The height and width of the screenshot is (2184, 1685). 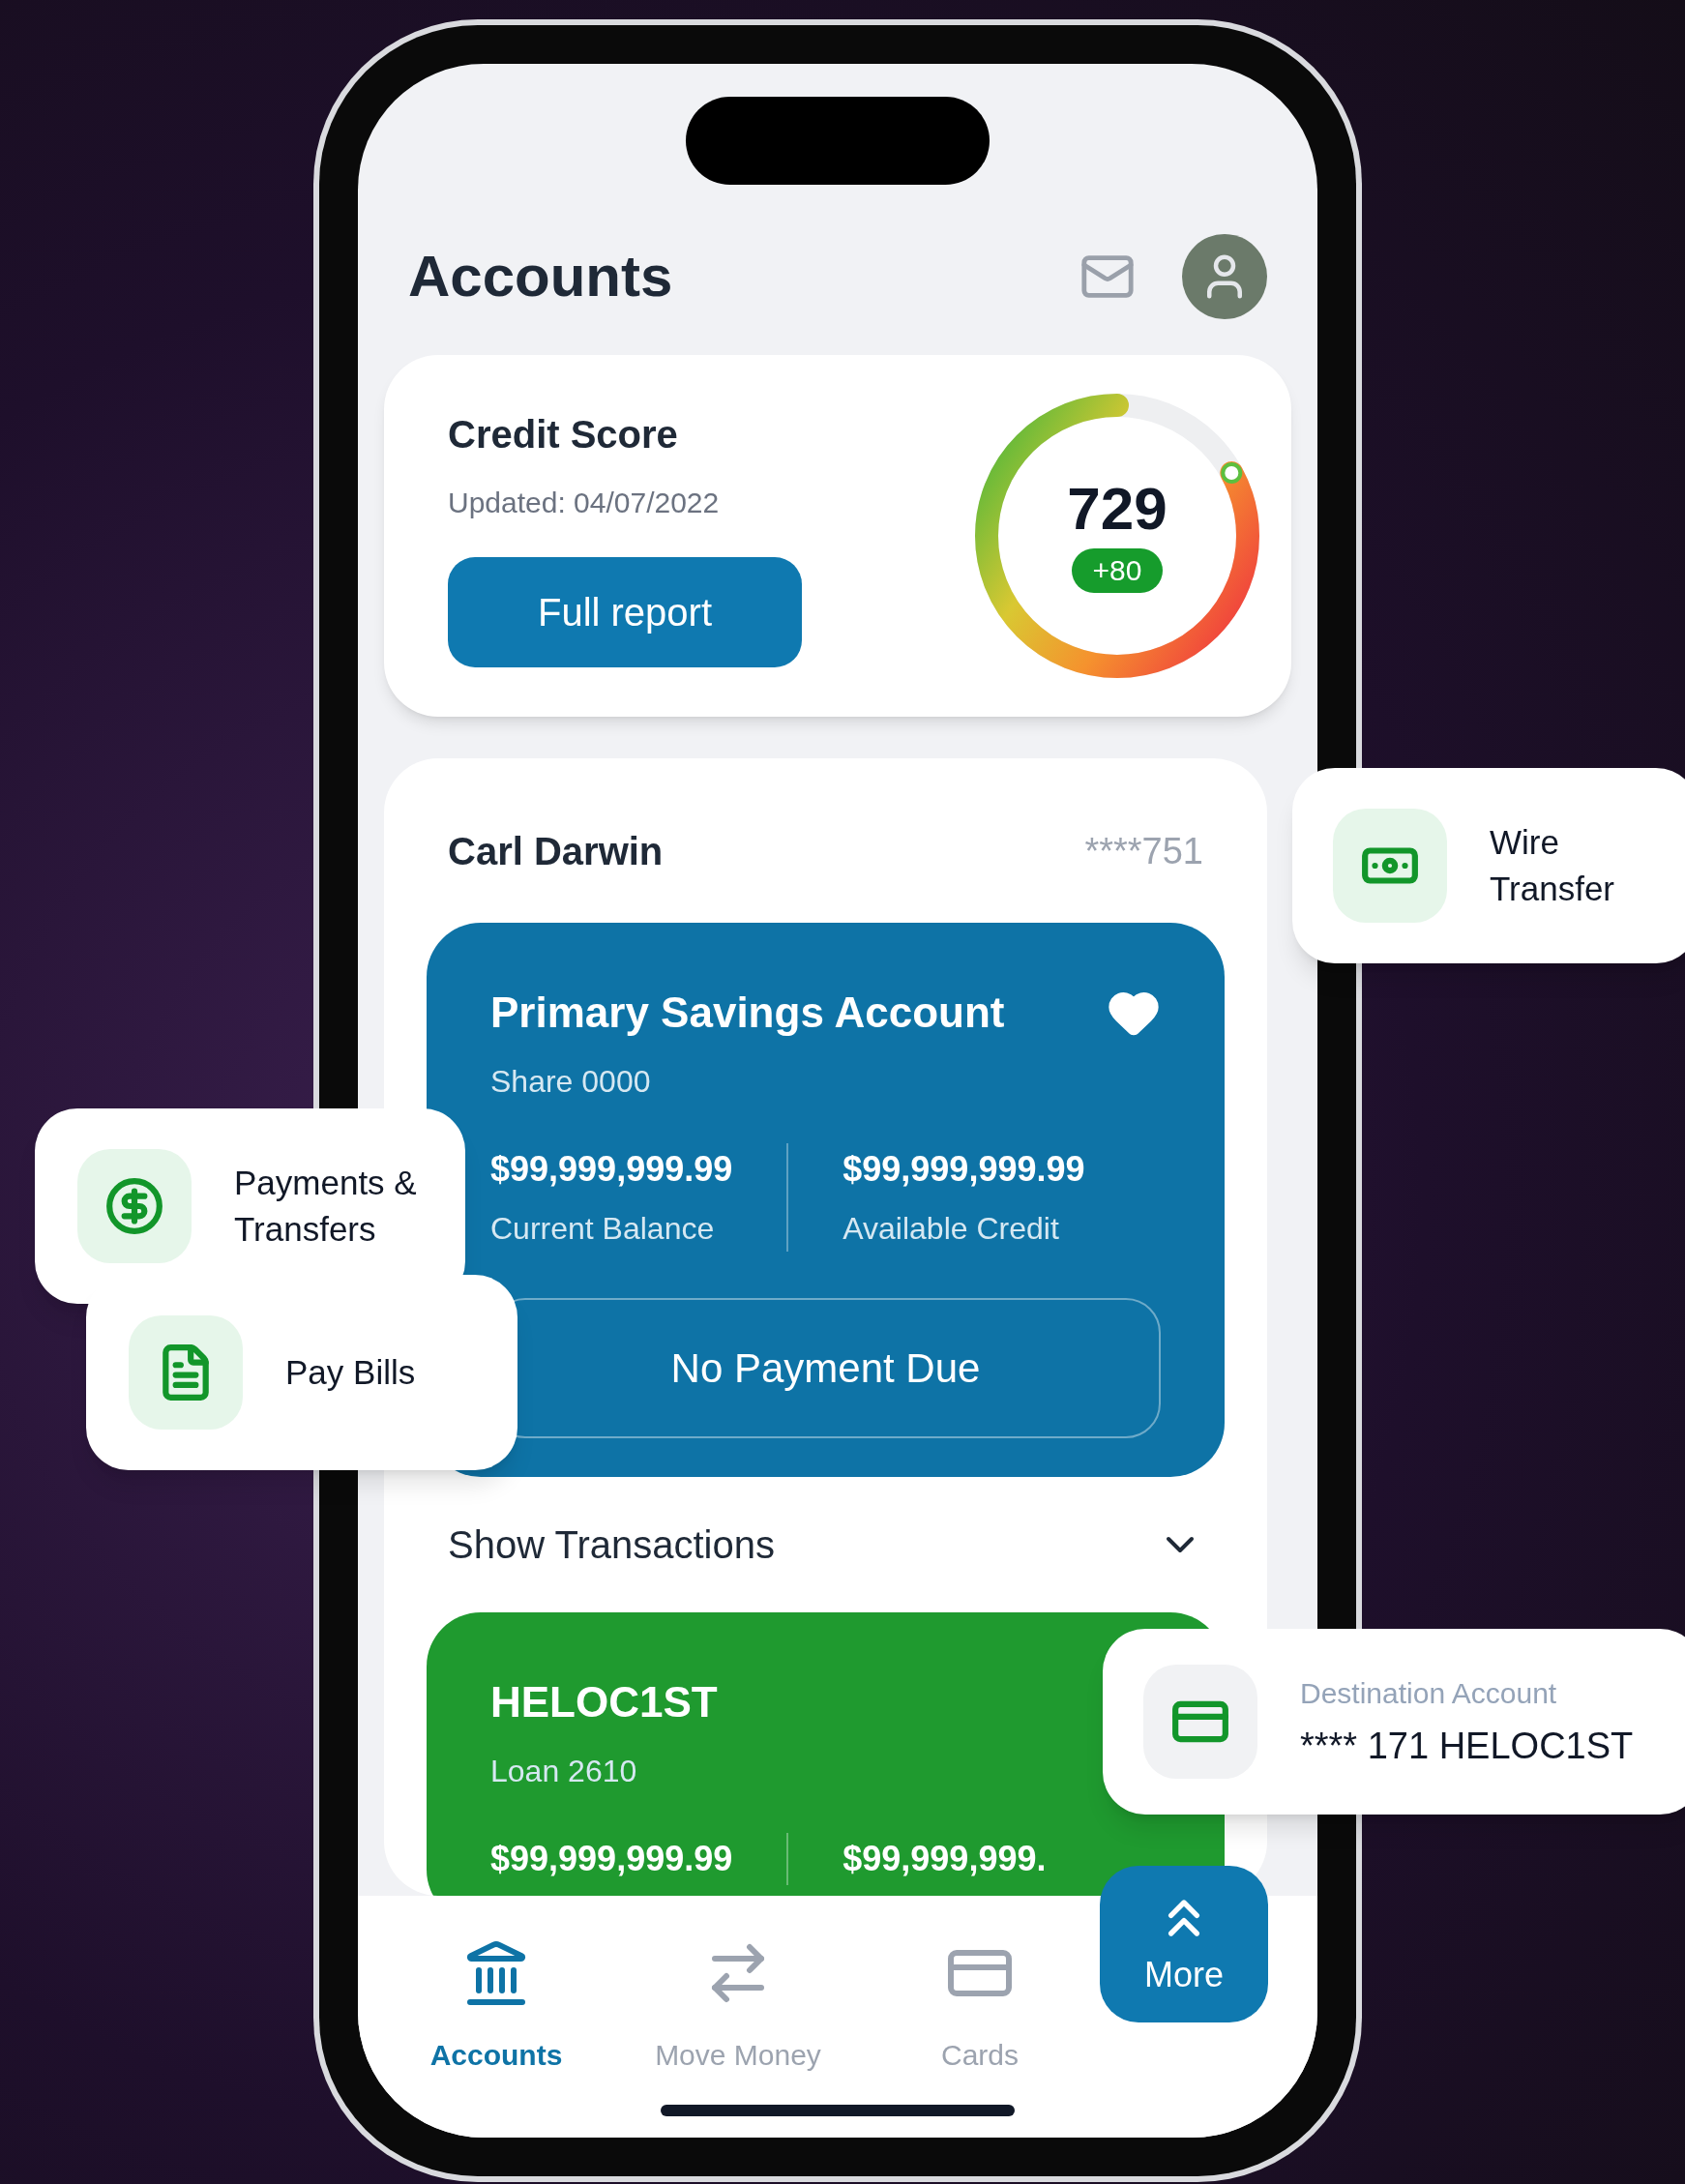 What do you see at coordinates (571, 1082) in the screenshot?
I see `account-subtitle: Share 0000` at bounding box center [571, 1082].